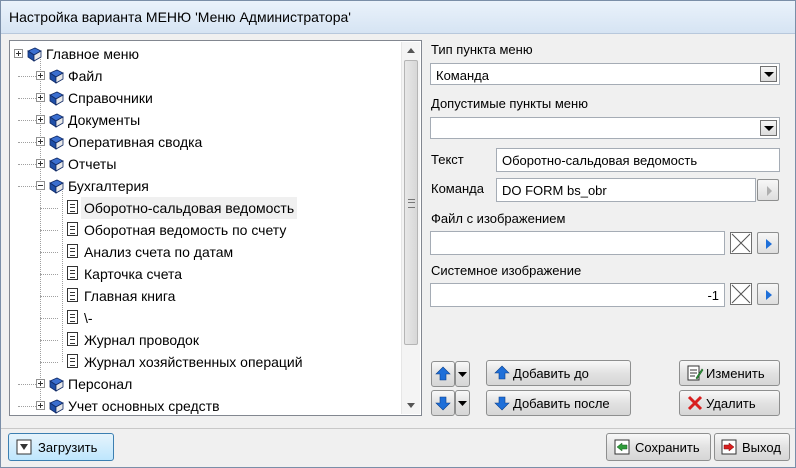 The width and height of the screenshot is (796, 468). I want to click on add-before-button: Добавить до, so click(558, 373).